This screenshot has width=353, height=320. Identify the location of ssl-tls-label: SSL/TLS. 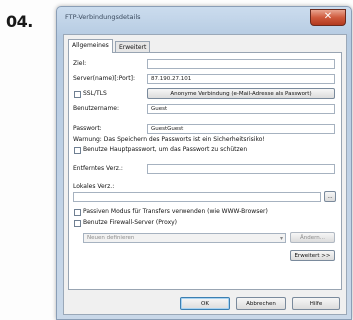
(95, 93).